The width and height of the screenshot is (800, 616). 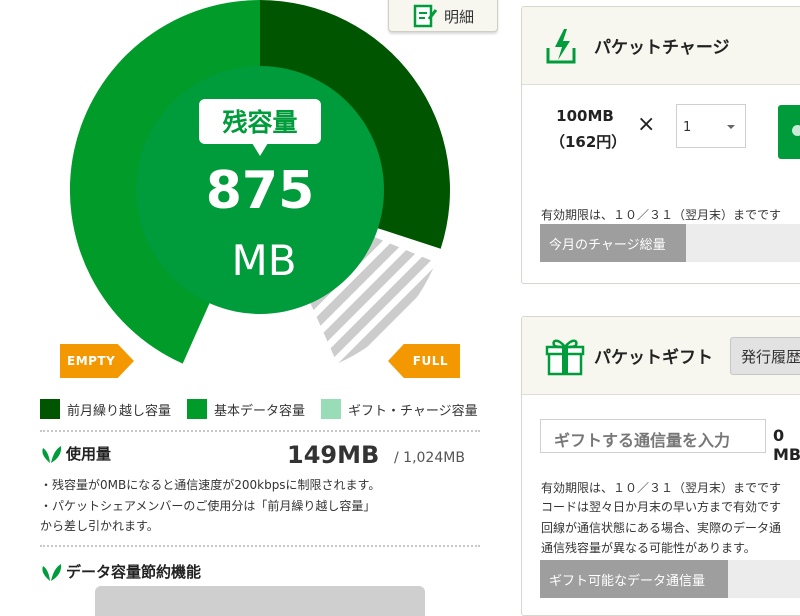 I want to click on packet-charge-header: パケットチャージ, so click(x=661, y=46).